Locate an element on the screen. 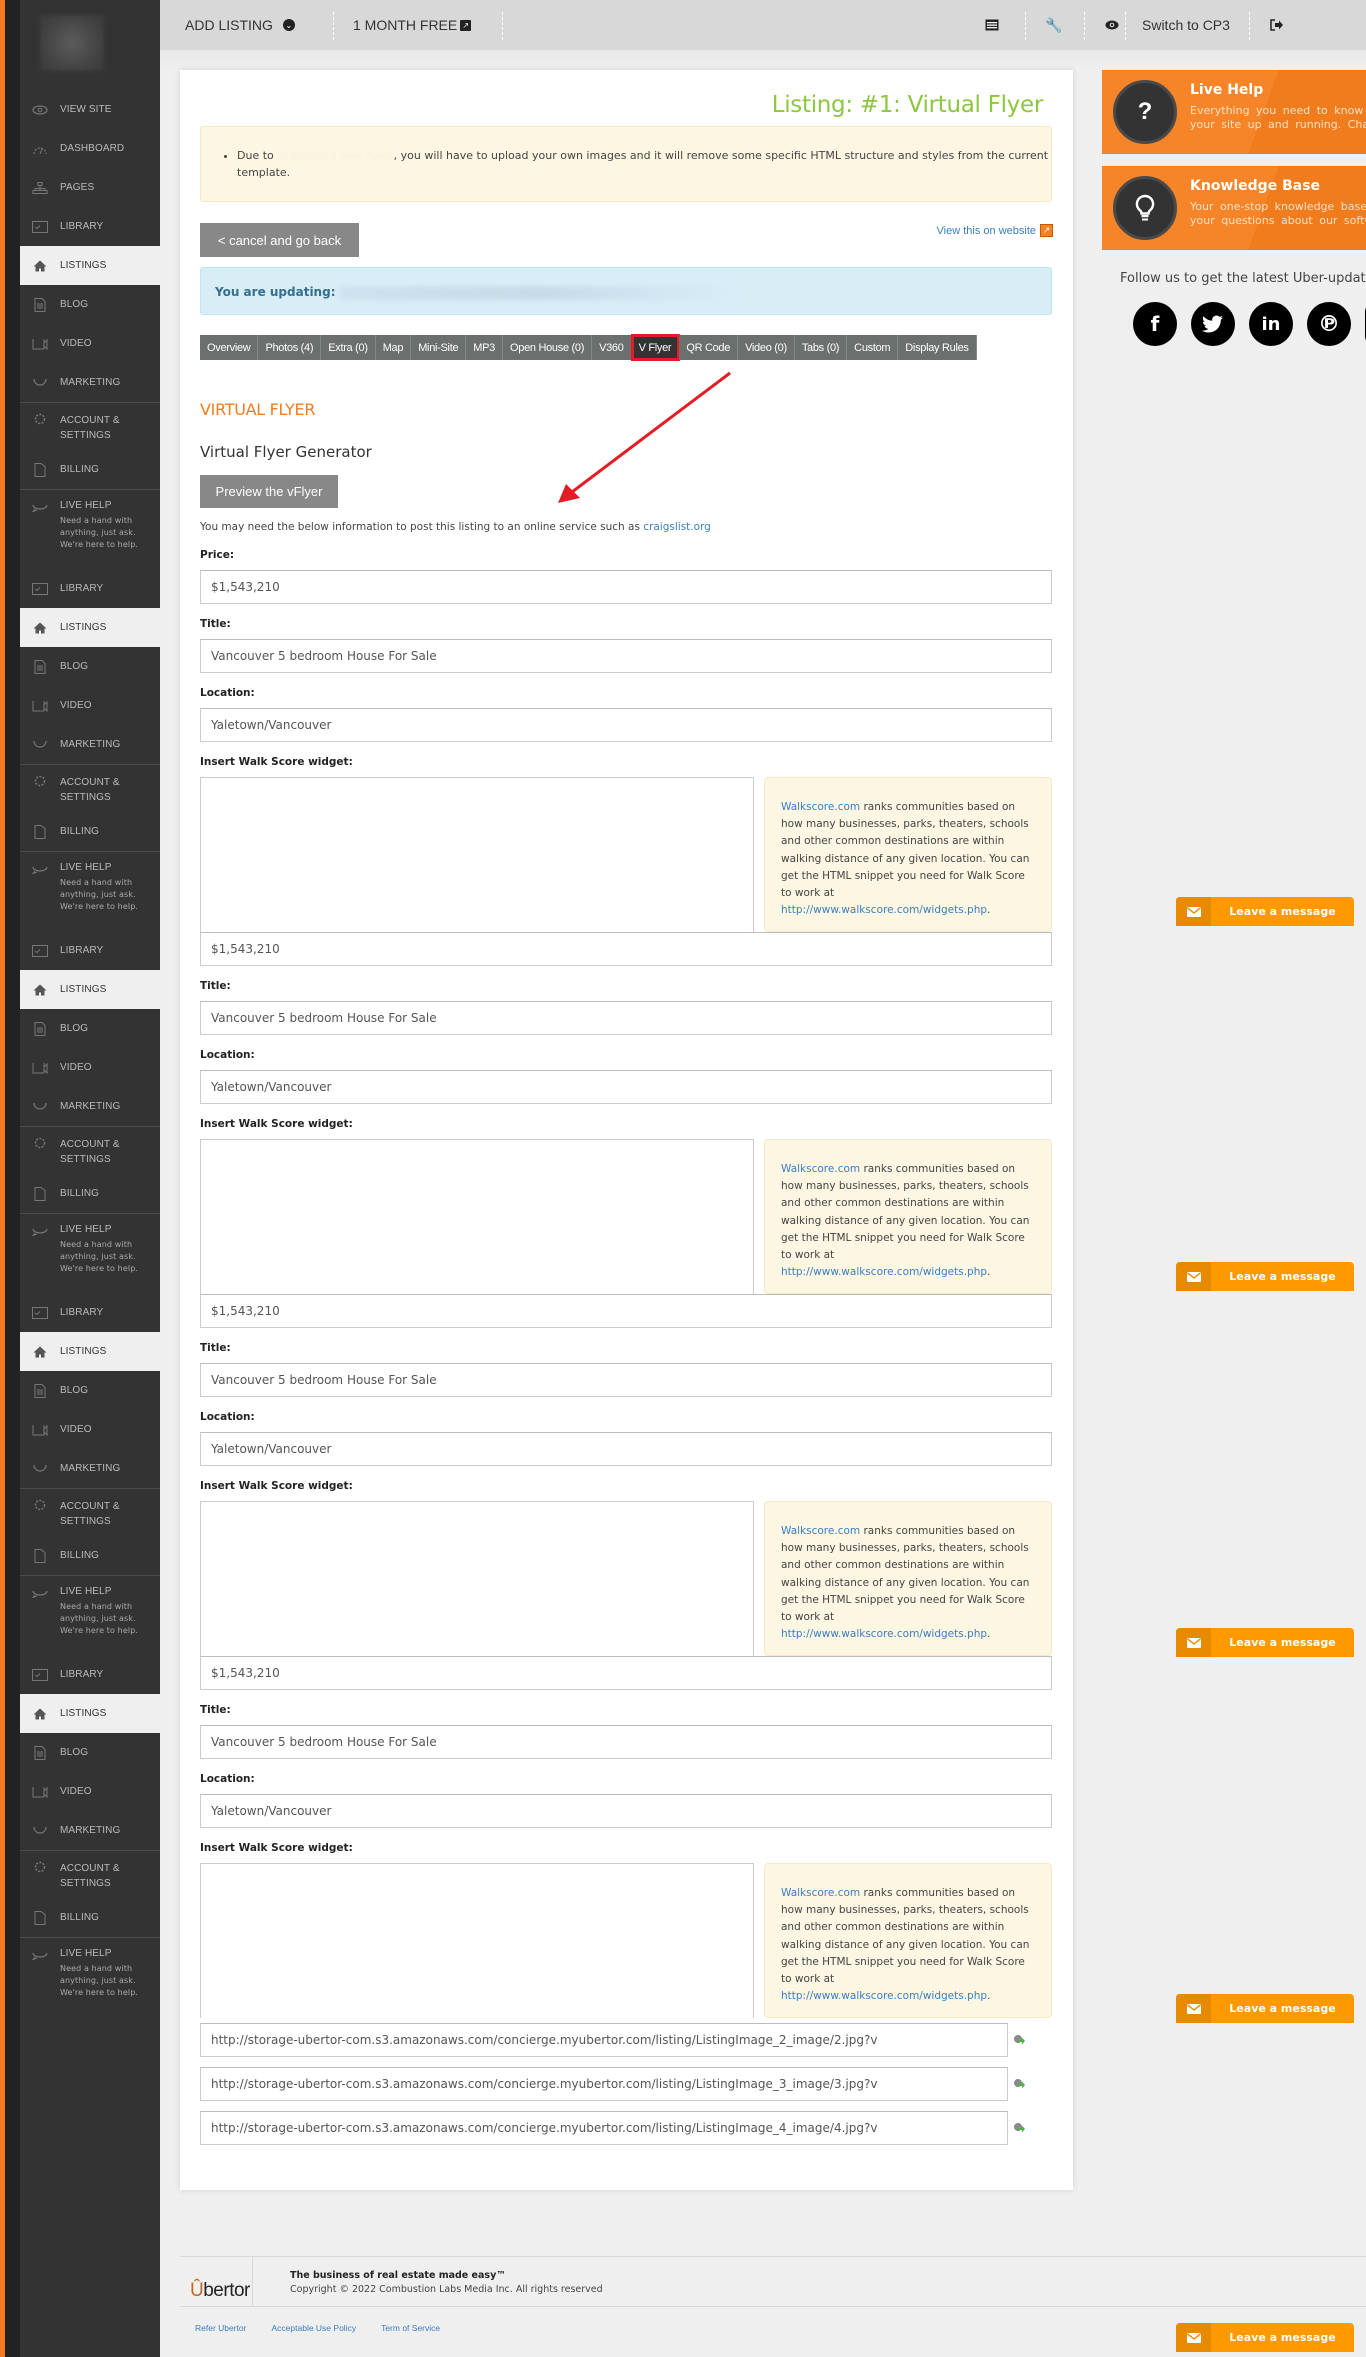 The height and width of the screenshot is (2357, 1366). preview-vflyer-button: Preview the vFlyer is located at coordinates (269, 491).